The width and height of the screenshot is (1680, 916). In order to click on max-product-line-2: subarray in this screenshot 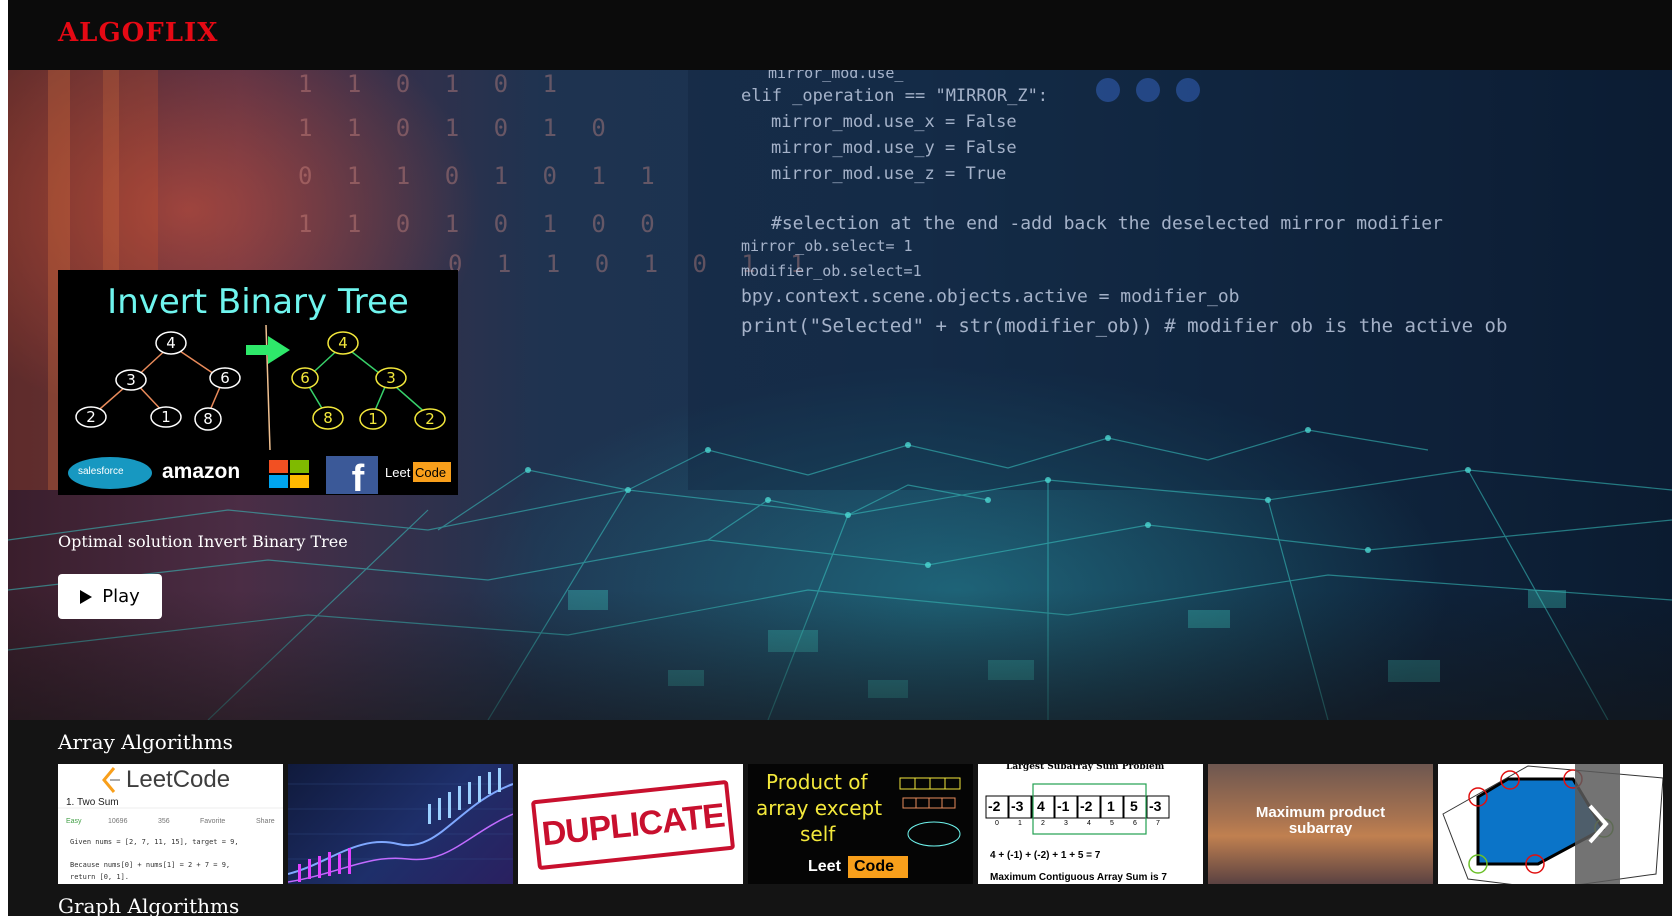, I will do `click(1320, 828)`.